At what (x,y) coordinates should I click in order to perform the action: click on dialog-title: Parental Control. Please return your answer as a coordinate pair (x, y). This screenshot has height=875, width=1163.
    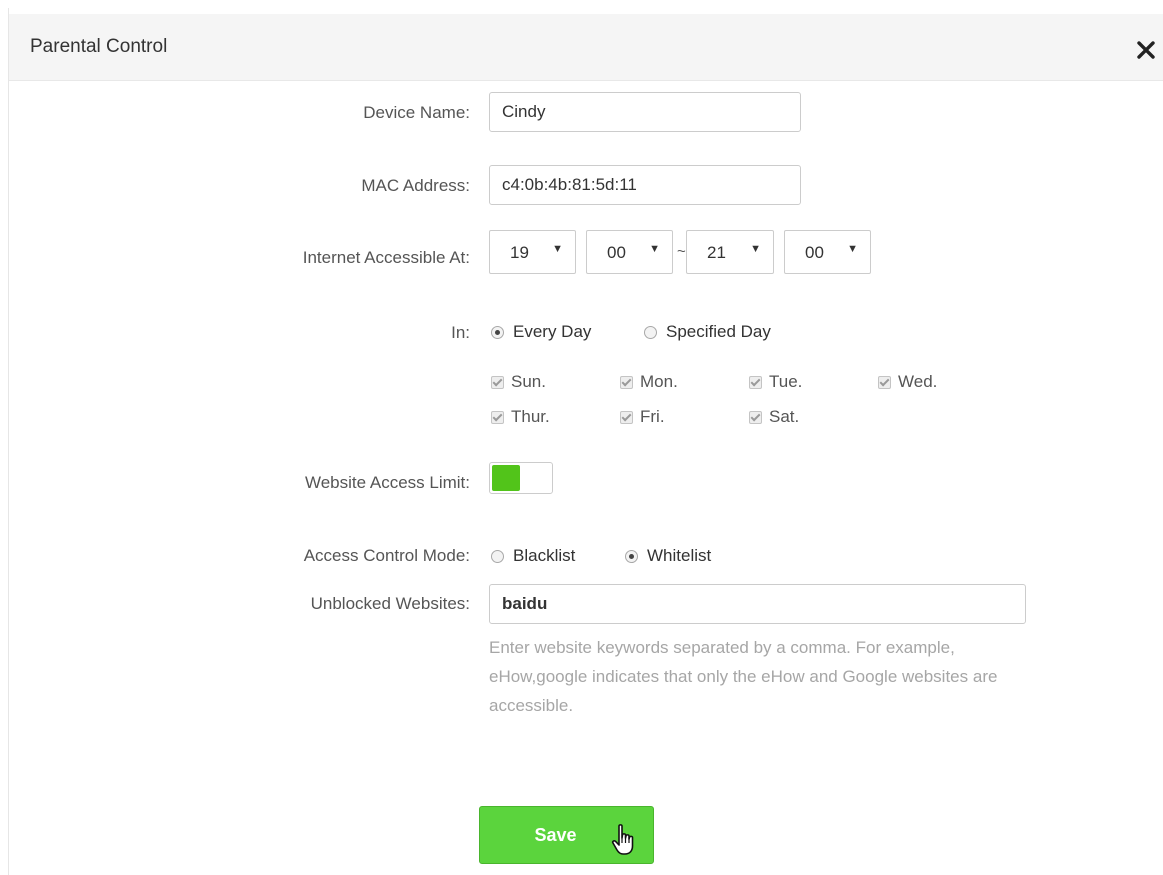
    Looking at the image, I should click on (99, 46).